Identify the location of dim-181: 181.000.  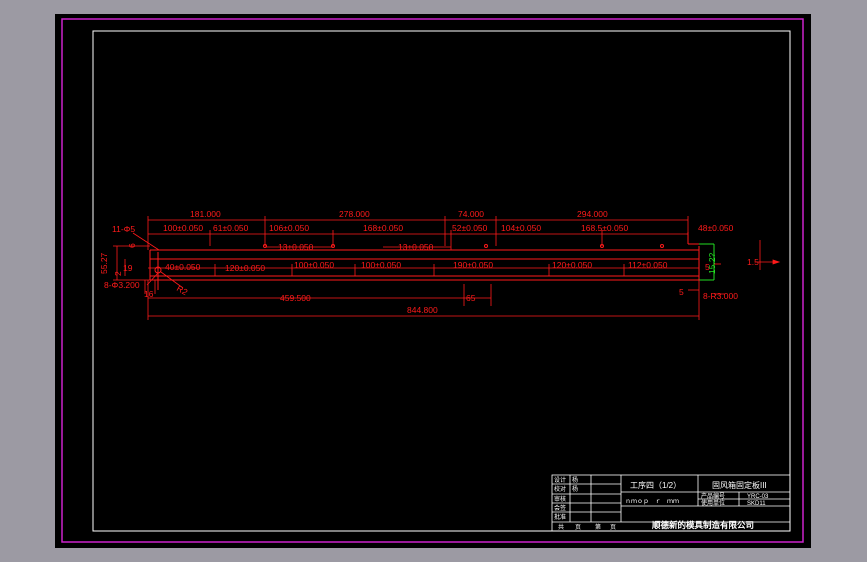
(205, 214).